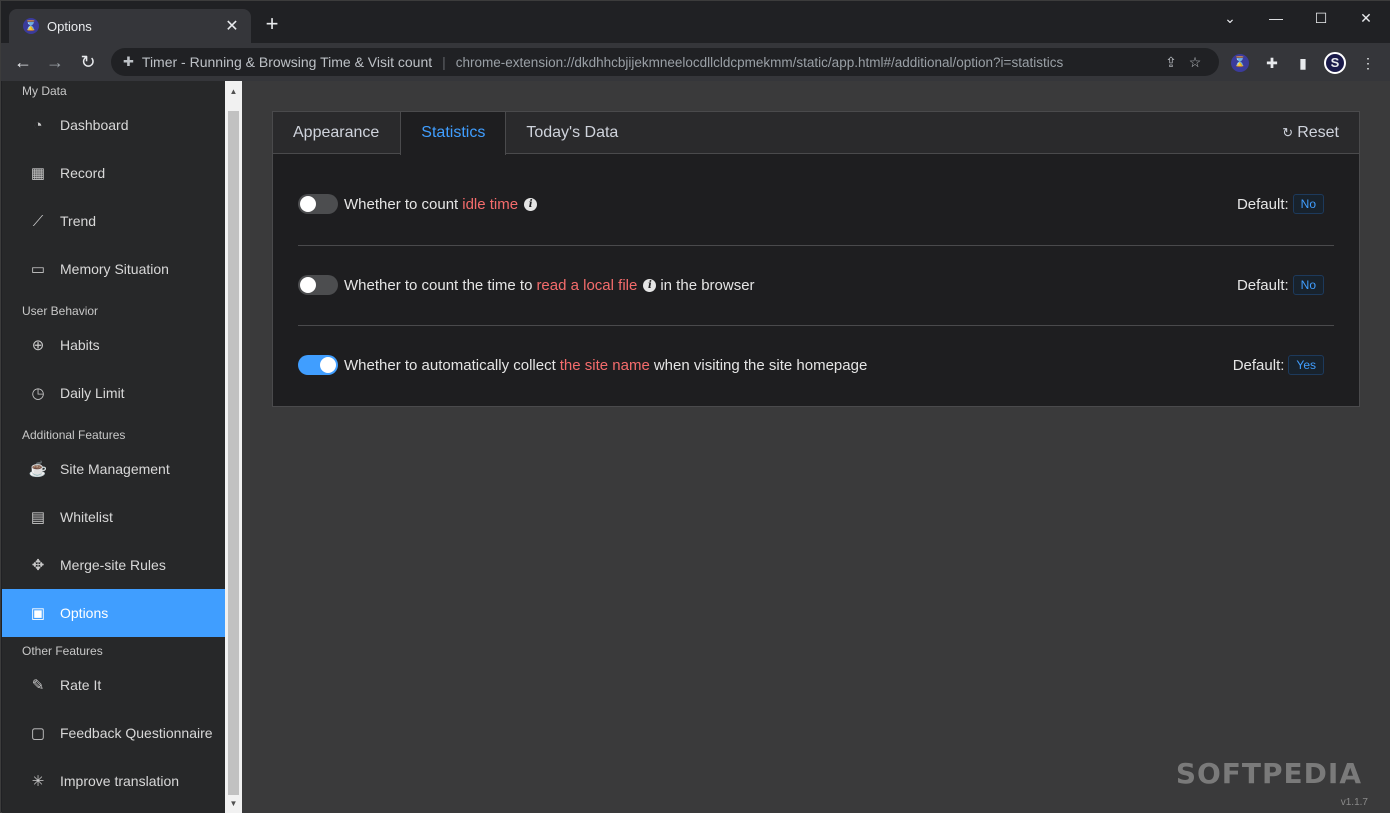  Describe the element at coordinates (113, 345) in the screenshot. I see `sidebar-item-habits: ⊕ Habits` at that location.